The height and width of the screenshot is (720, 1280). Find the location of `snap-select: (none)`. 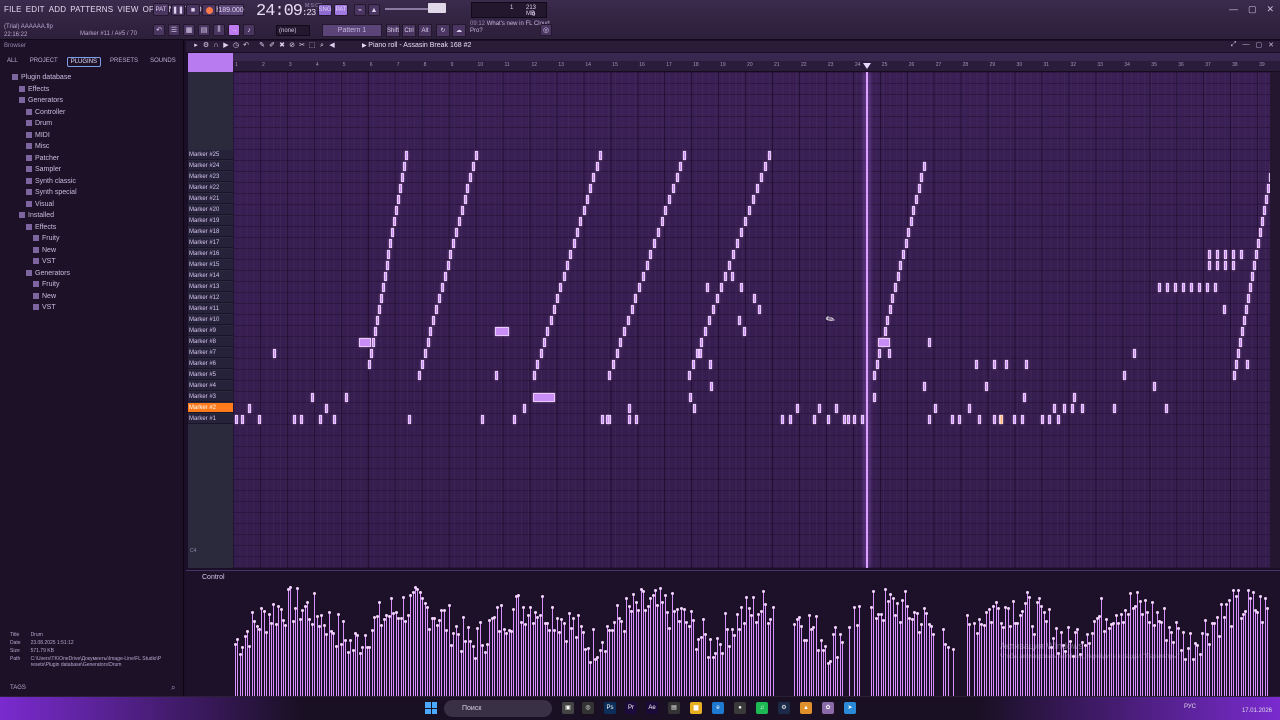

snap-select: (none) is located at coordinates (293, 30).